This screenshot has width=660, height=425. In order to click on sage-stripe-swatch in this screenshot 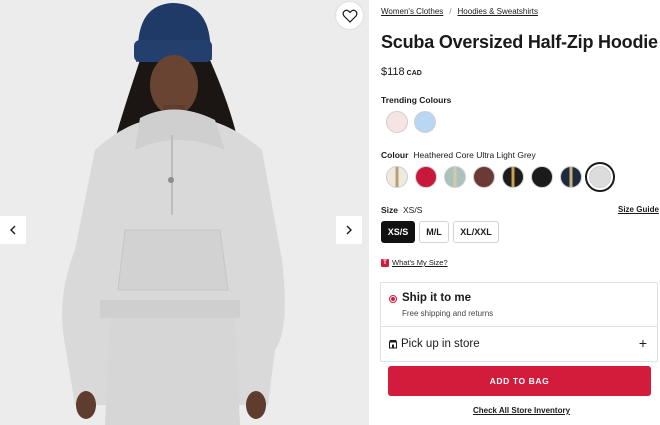, I will do `click(455, 177)`.